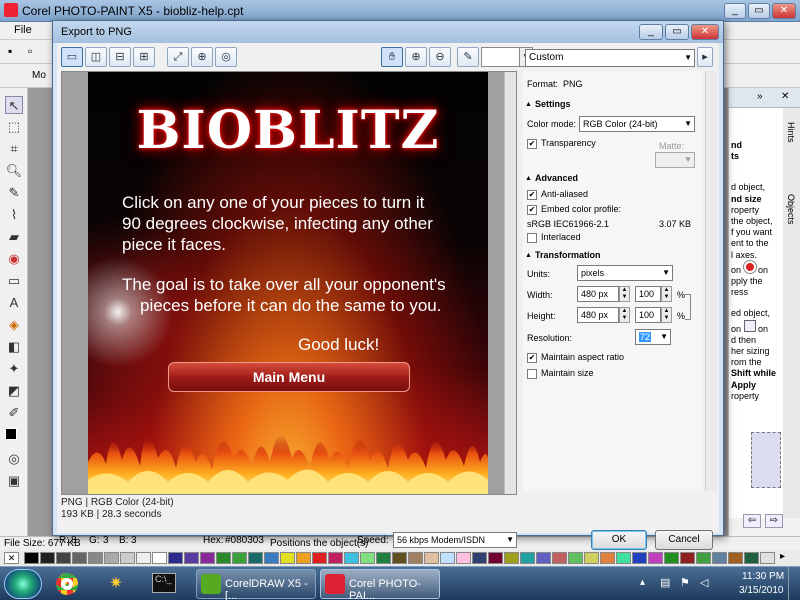  Describe the element at coordinates (648, 294) in the screenshot. I see `width-percent-input: 100` at that location.